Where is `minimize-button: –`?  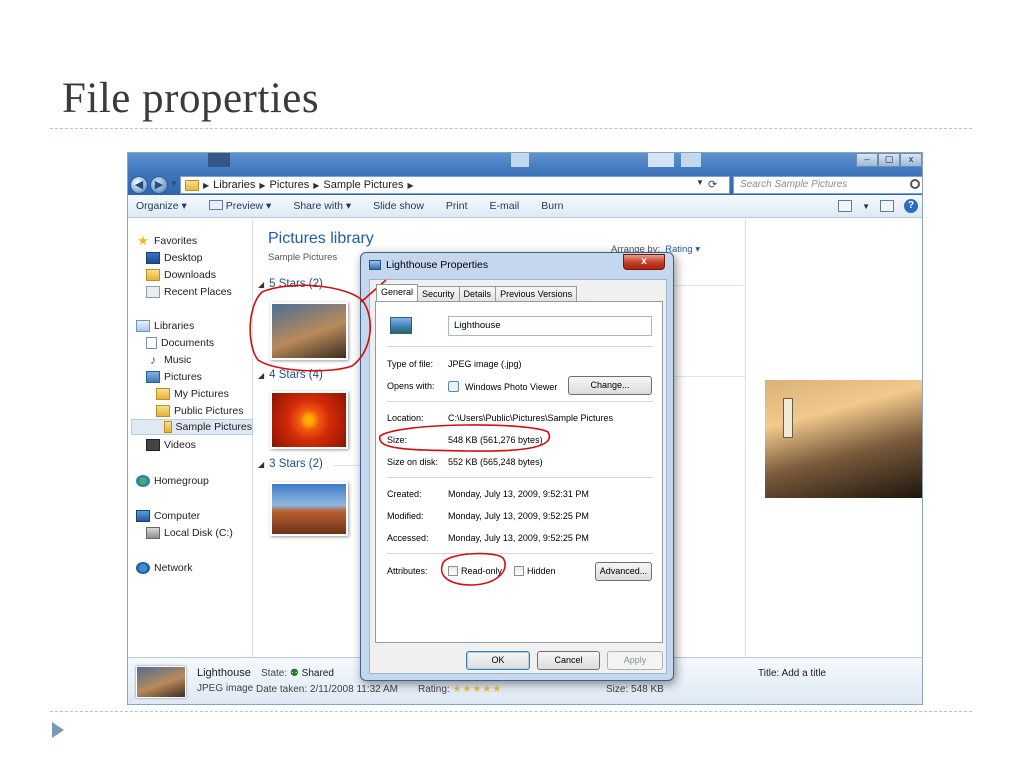 minimize-button: – is located at coordinates (867, 160).